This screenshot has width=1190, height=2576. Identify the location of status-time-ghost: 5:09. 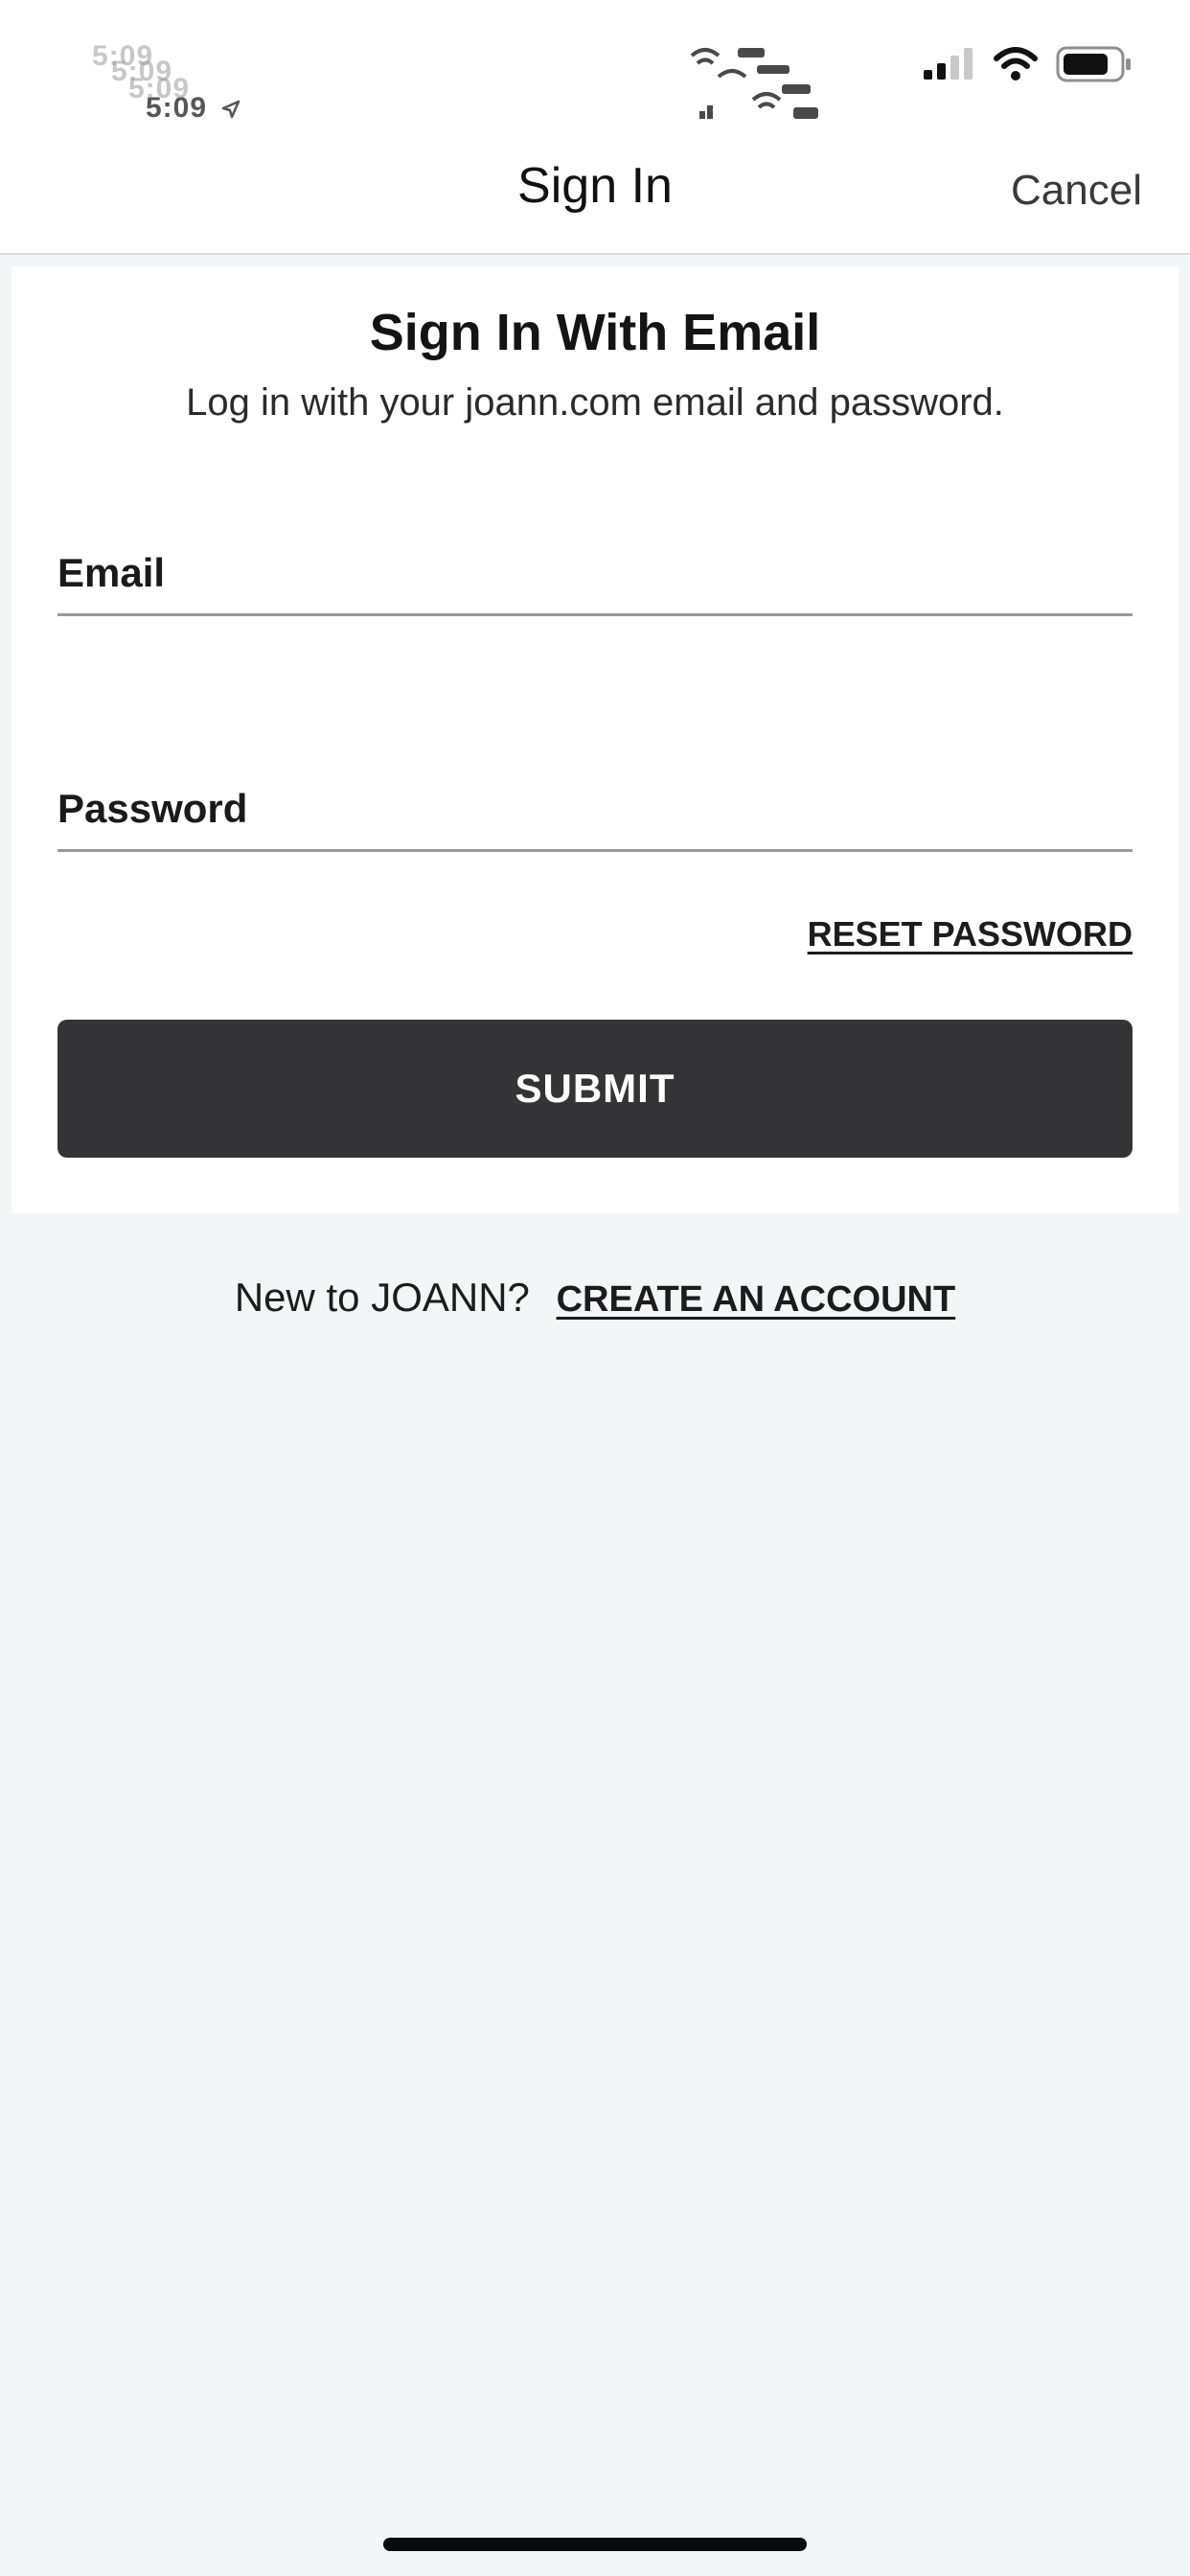
(159, 89).